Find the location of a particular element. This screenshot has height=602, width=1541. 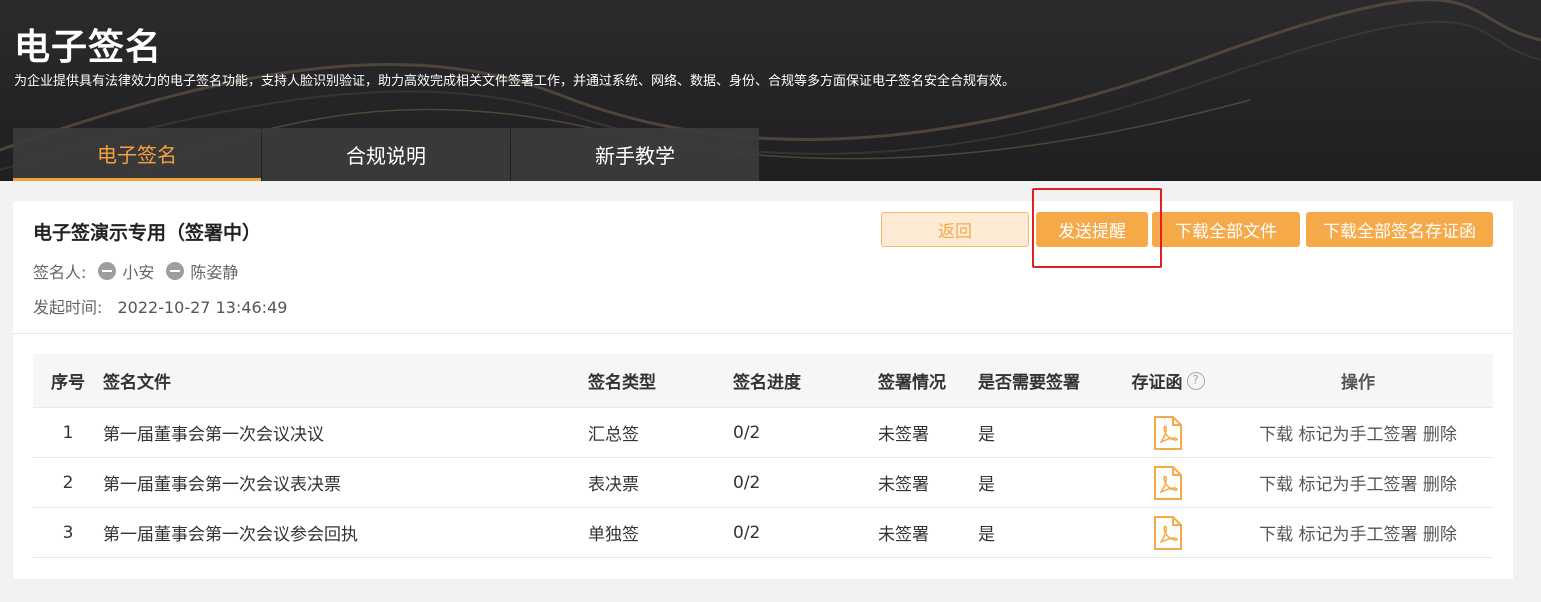

header-no: 序号 is located at coordinates (68, 383).